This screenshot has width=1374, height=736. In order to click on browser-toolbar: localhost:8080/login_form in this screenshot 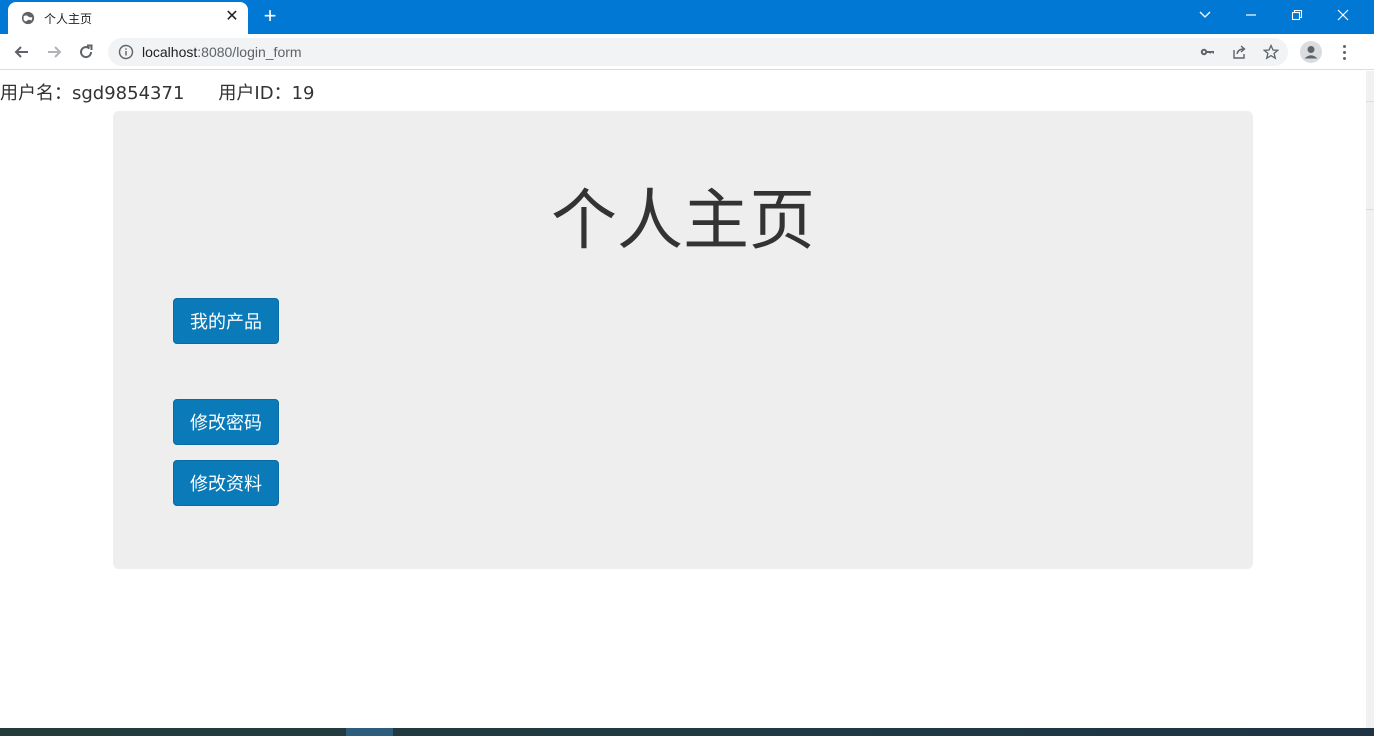, I will do `click(687, 52)`.